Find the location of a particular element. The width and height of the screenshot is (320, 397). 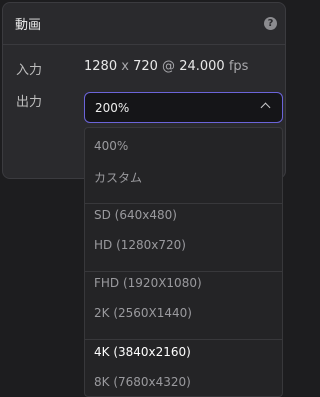

input-resolution: 1280 x 720 @ 24.000 fps is located at coordinates (166, 66).